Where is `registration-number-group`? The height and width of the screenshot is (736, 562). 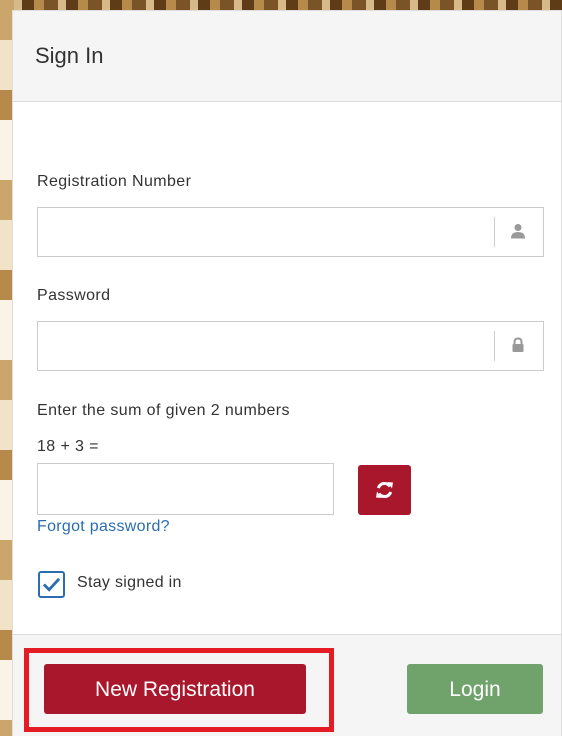
registration-number-group is located at coordinates (290, 232).